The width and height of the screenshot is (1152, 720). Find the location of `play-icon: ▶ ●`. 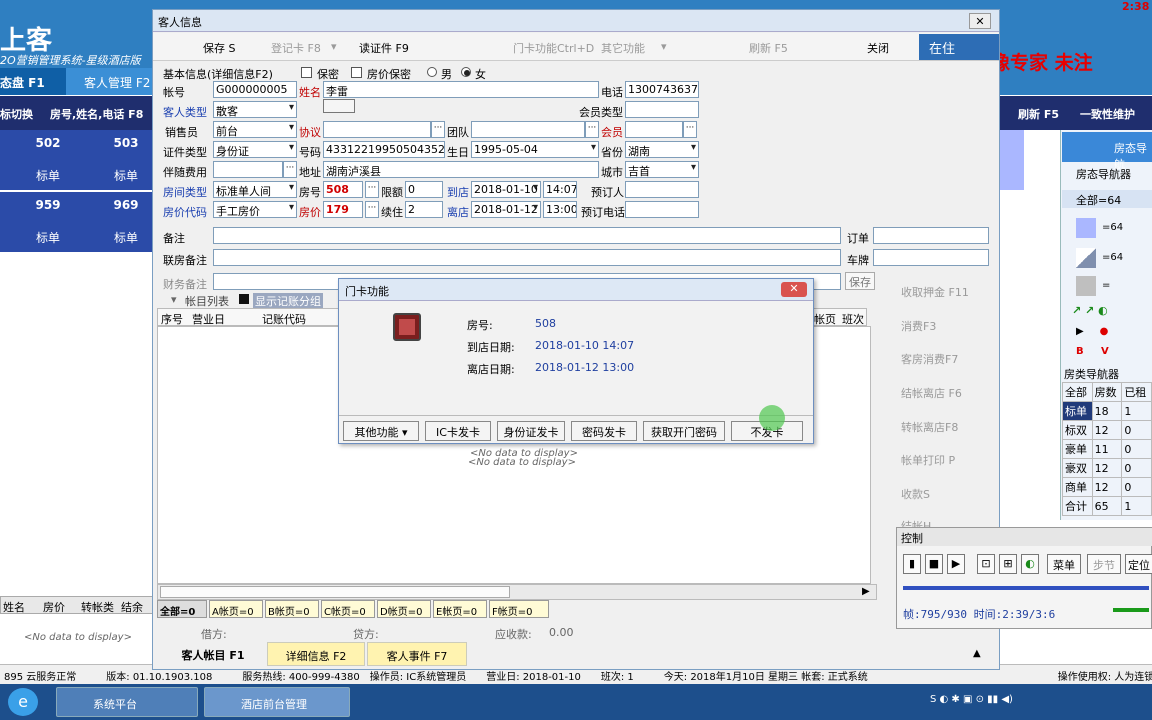

play-icon: ▶ ● is located at coordinates (1092, 331).